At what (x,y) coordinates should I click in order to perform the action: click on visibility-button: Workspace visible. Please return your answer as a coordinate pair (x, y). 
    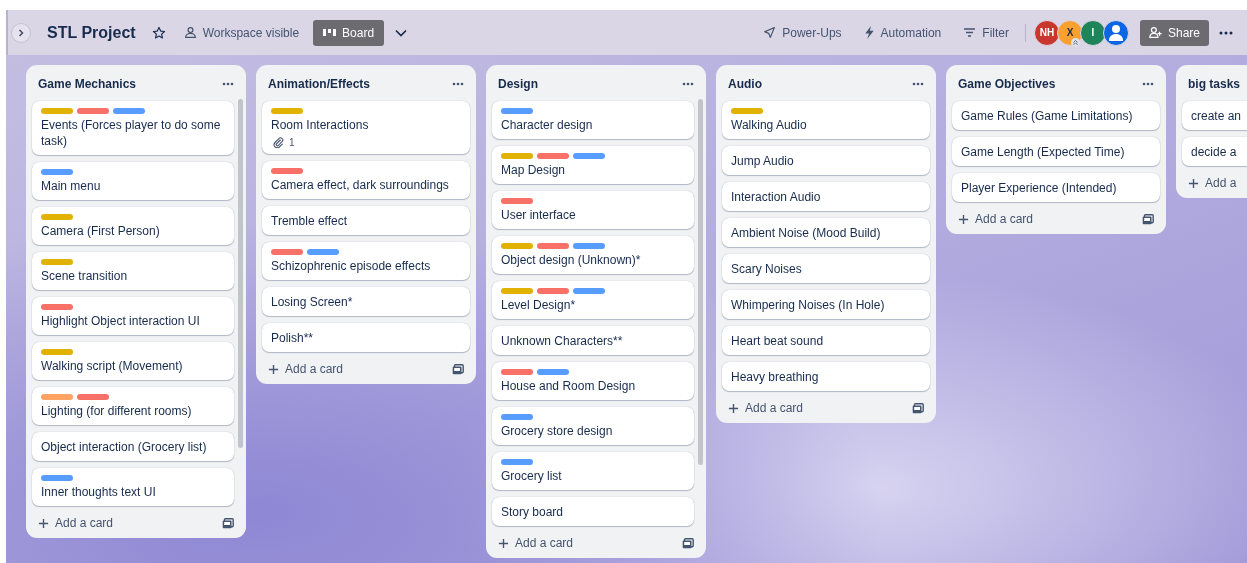
    Looking at the image, I should click on (241, 32).